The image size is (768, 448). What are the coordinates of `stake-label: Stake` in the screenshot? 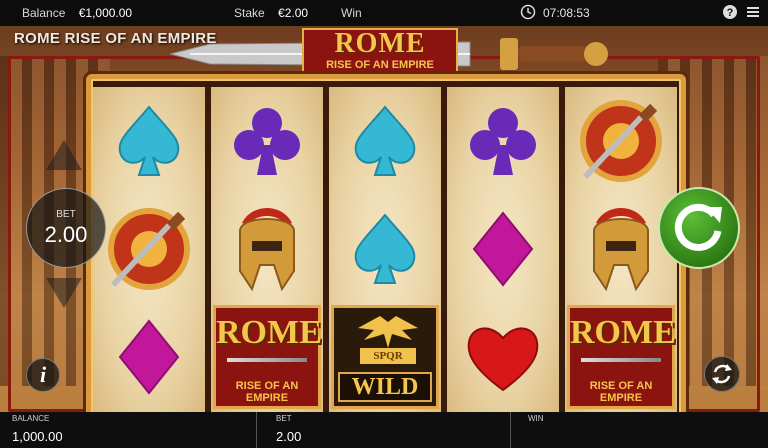 It's located at (249, 13).